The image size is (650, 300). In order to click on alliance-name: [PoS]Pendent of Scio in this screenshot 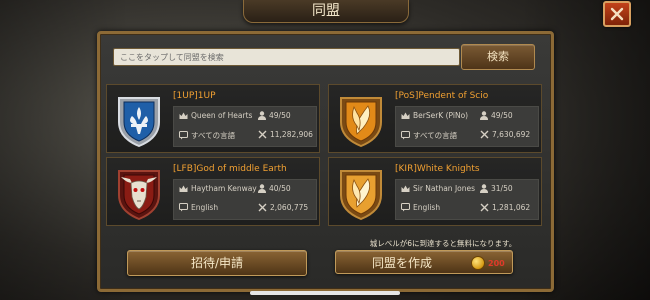, I will do `click(442, 96)`.